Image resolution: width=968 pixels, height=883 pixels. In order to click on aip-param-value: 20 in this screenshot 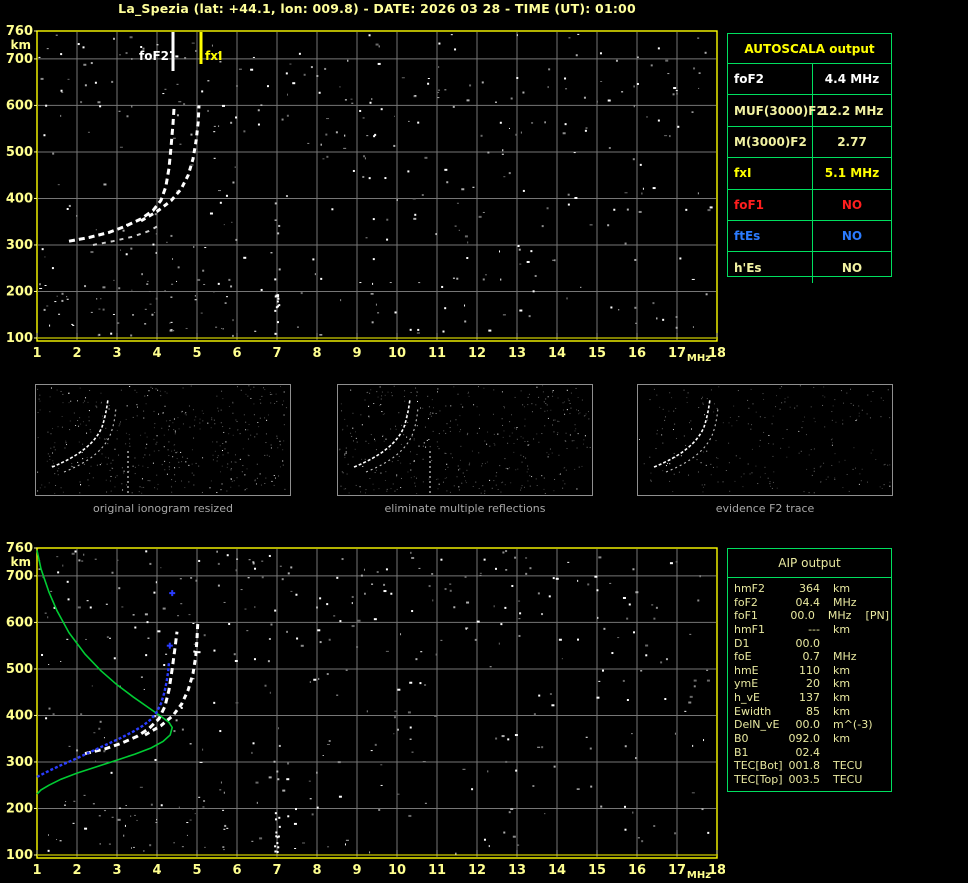, I will do `click(813, 684)`.